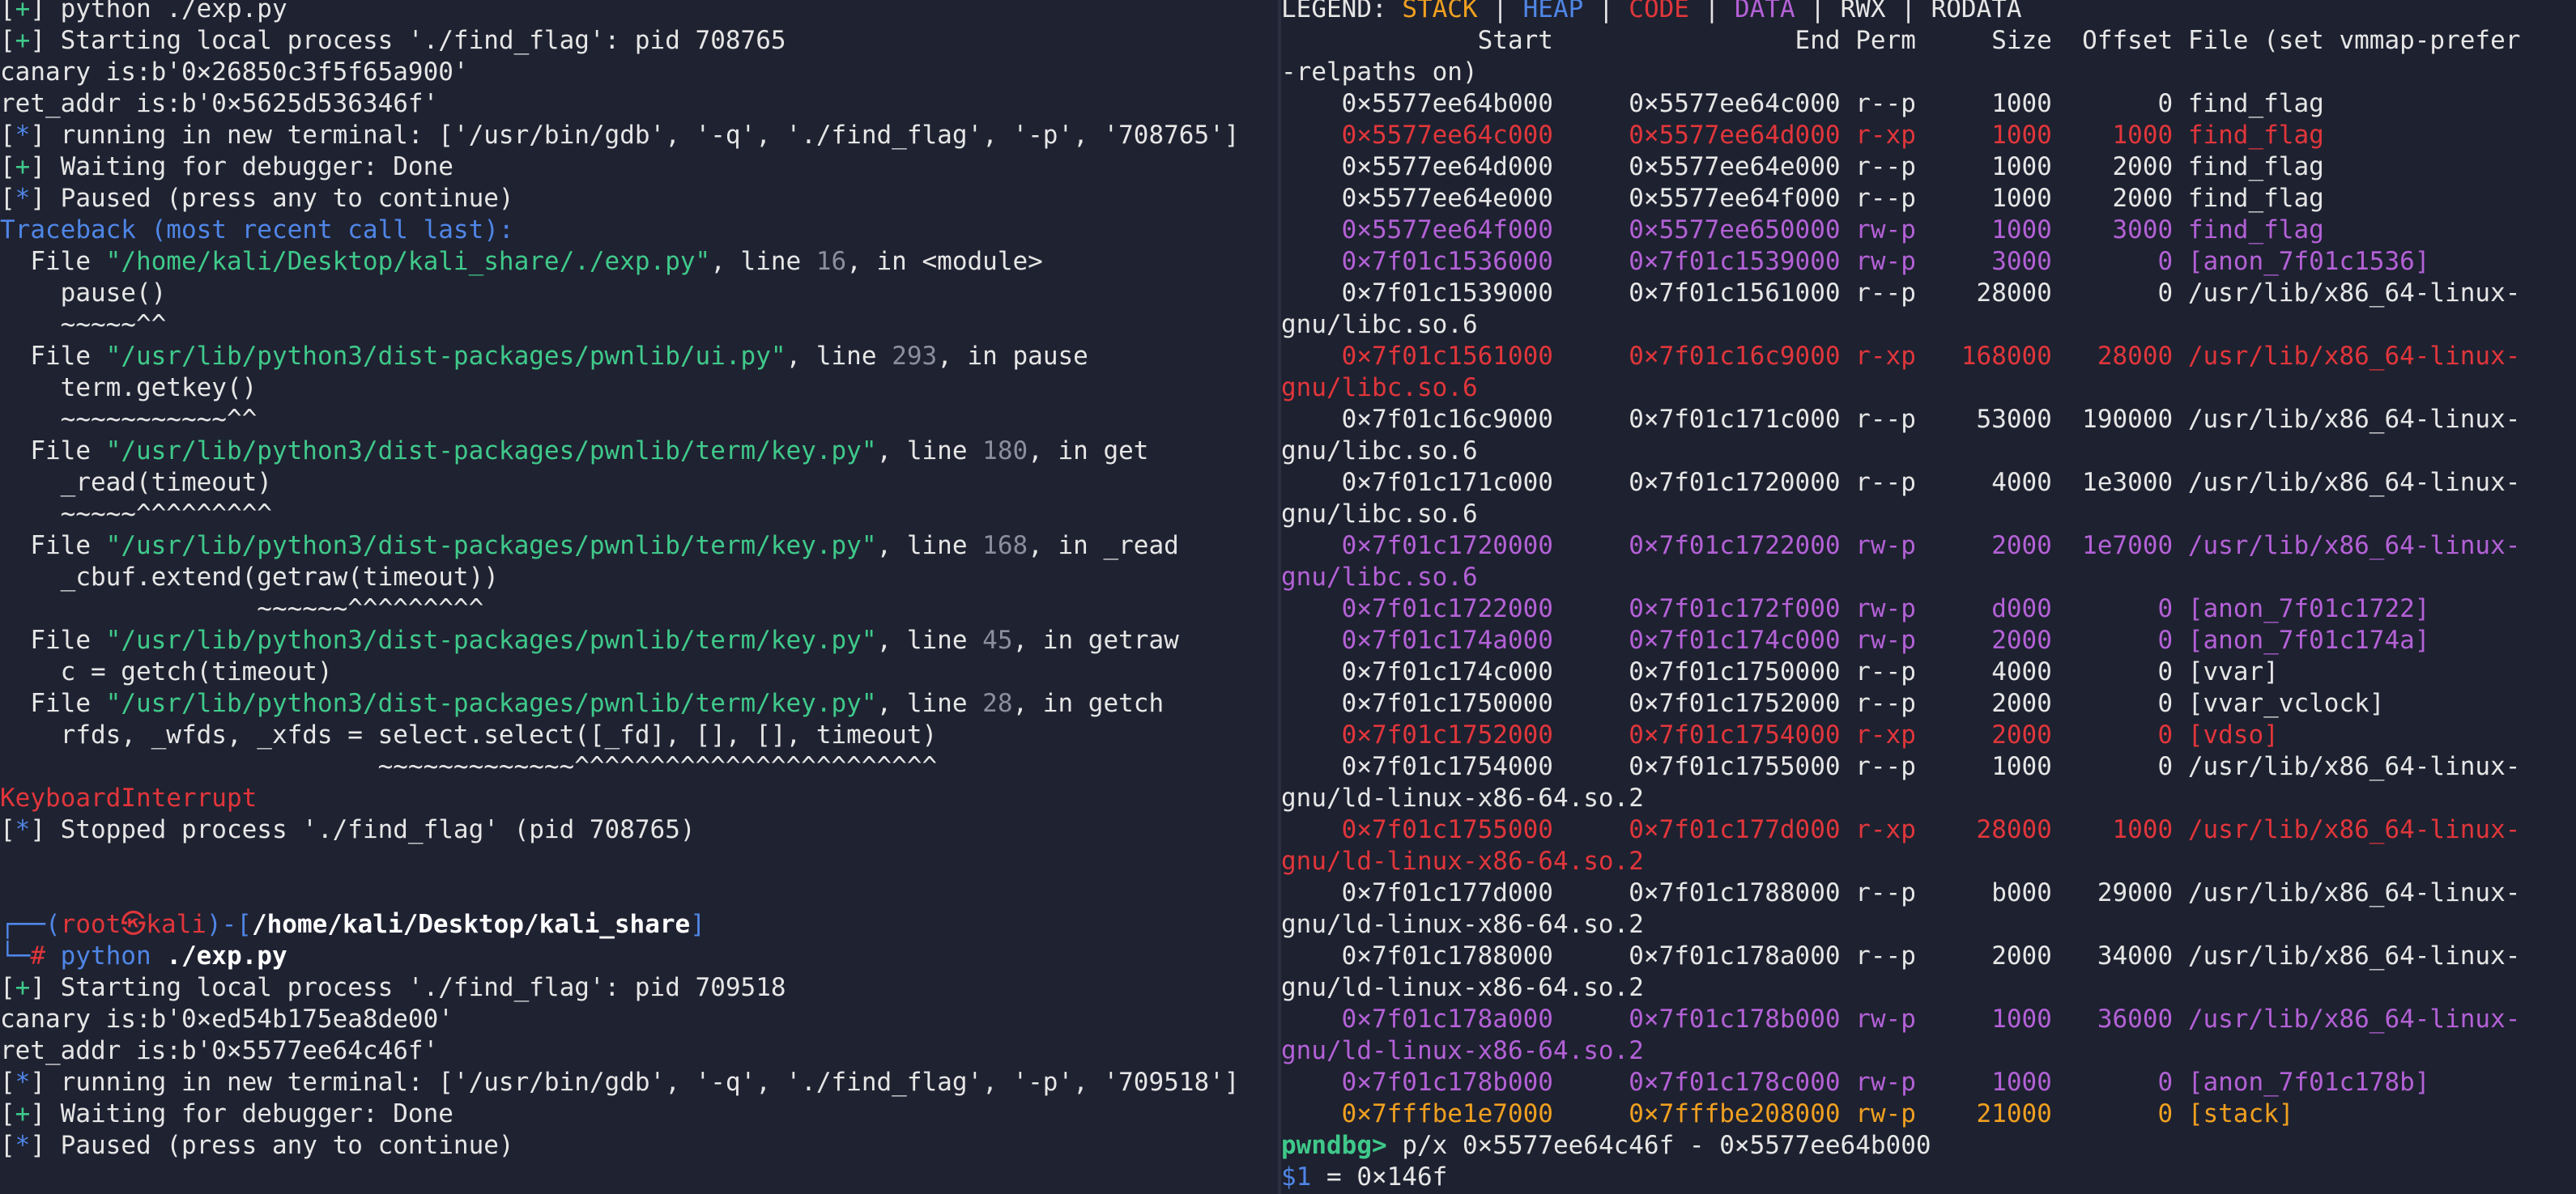 The image size is (2576, 1194). I want to click on terminal-text-segment: , in getch, so click(1088, 703).